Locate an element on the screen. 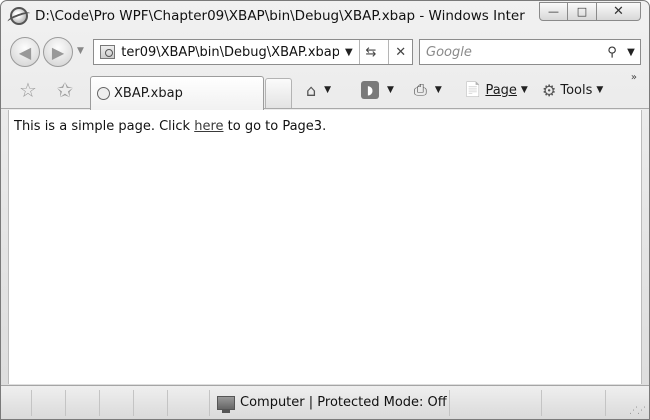 This screenshot has width=650, height=420. tab-label: XBAP.xbap is located at coordinates (148, 93).